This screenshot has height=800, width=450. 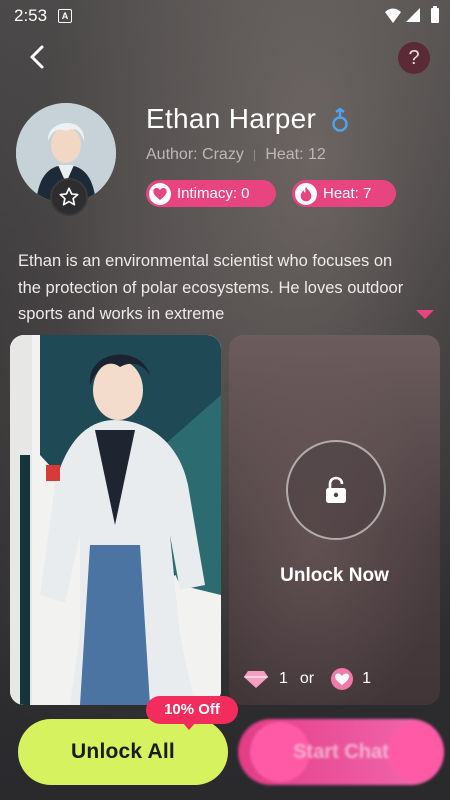 What do you see at coordinates (342, 679) in the screenshot?
I see `heart-coin-icon` at bounding box center [342, 679].